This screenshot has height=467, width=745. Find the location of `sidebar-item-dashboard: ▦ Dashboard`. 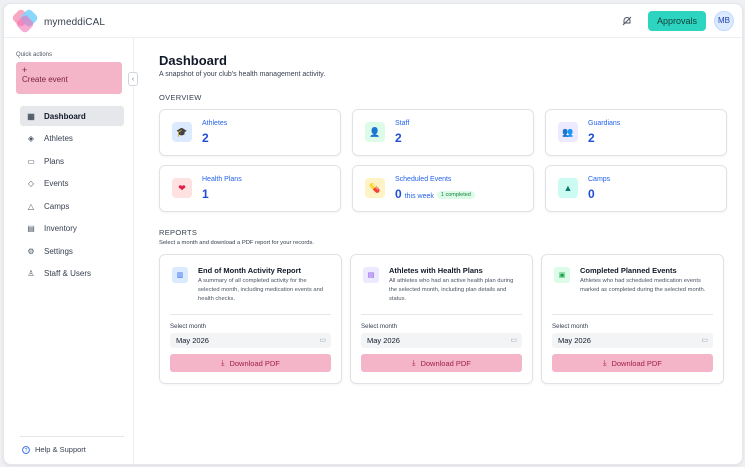

sidebar-item-dashboard: ▦ Dashboard is located at coordinates (72, 116).